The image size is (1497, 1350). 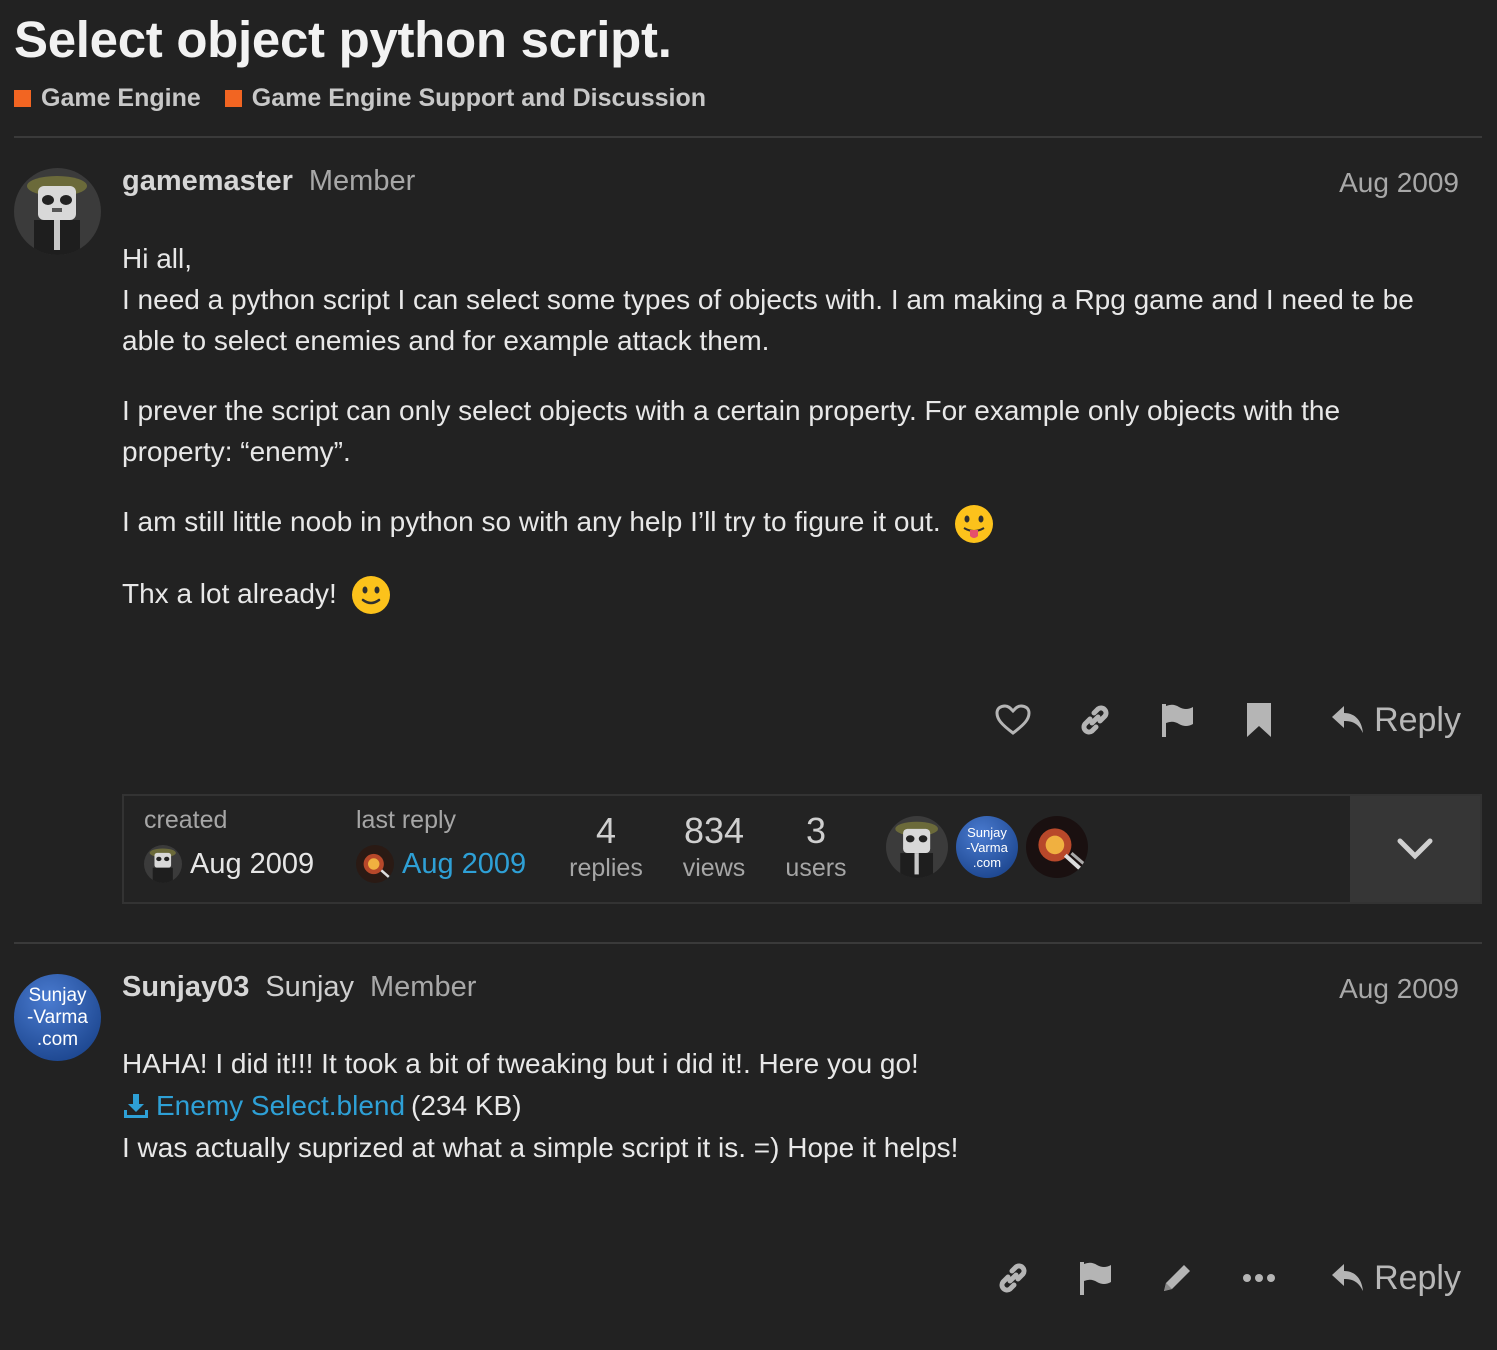 I want to click on bookmark-button, so click(x=1259, y=720).